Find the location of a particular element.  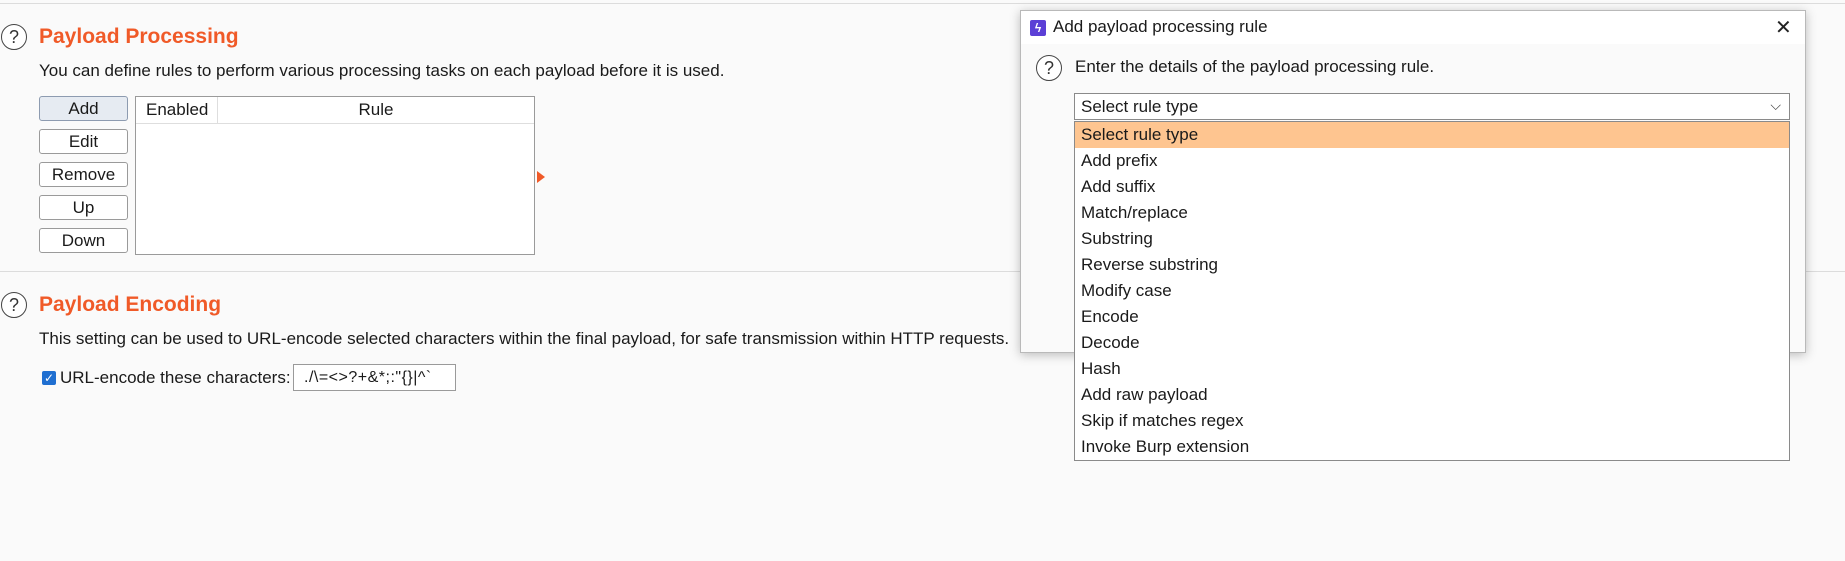

dropdown-option: Match/replace is located at coordinates (1432, 213).